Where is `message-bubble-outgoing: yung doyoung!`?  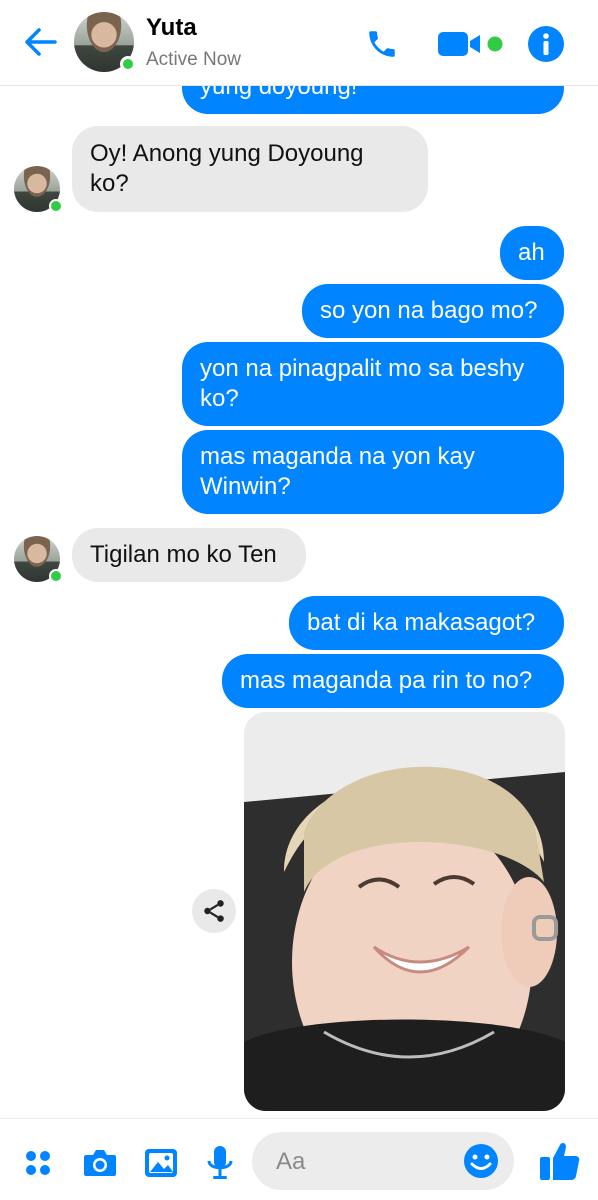
message-bubble-outgoing: yung doyoung! is located at coordinates (373, 100).